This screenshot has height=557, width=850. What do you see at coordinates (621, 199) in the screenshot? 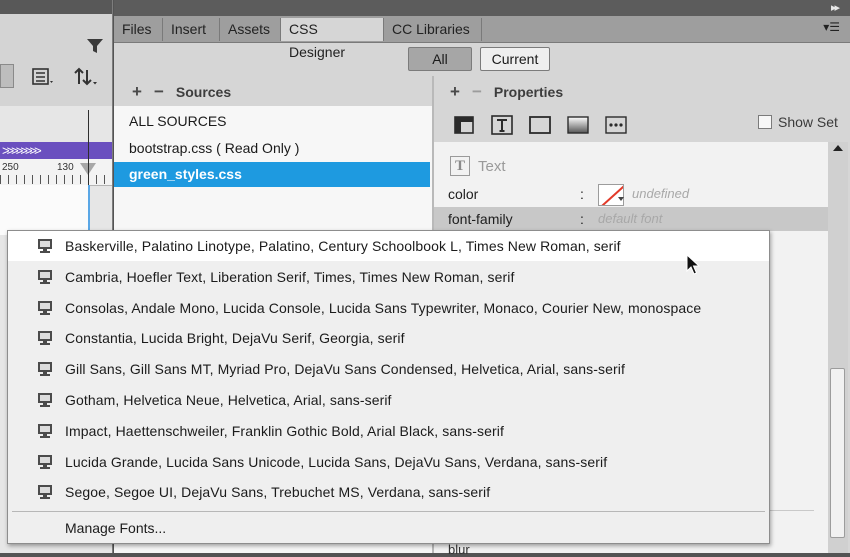
I see `swatch-caret-icon` at bounding box center [621, 199].